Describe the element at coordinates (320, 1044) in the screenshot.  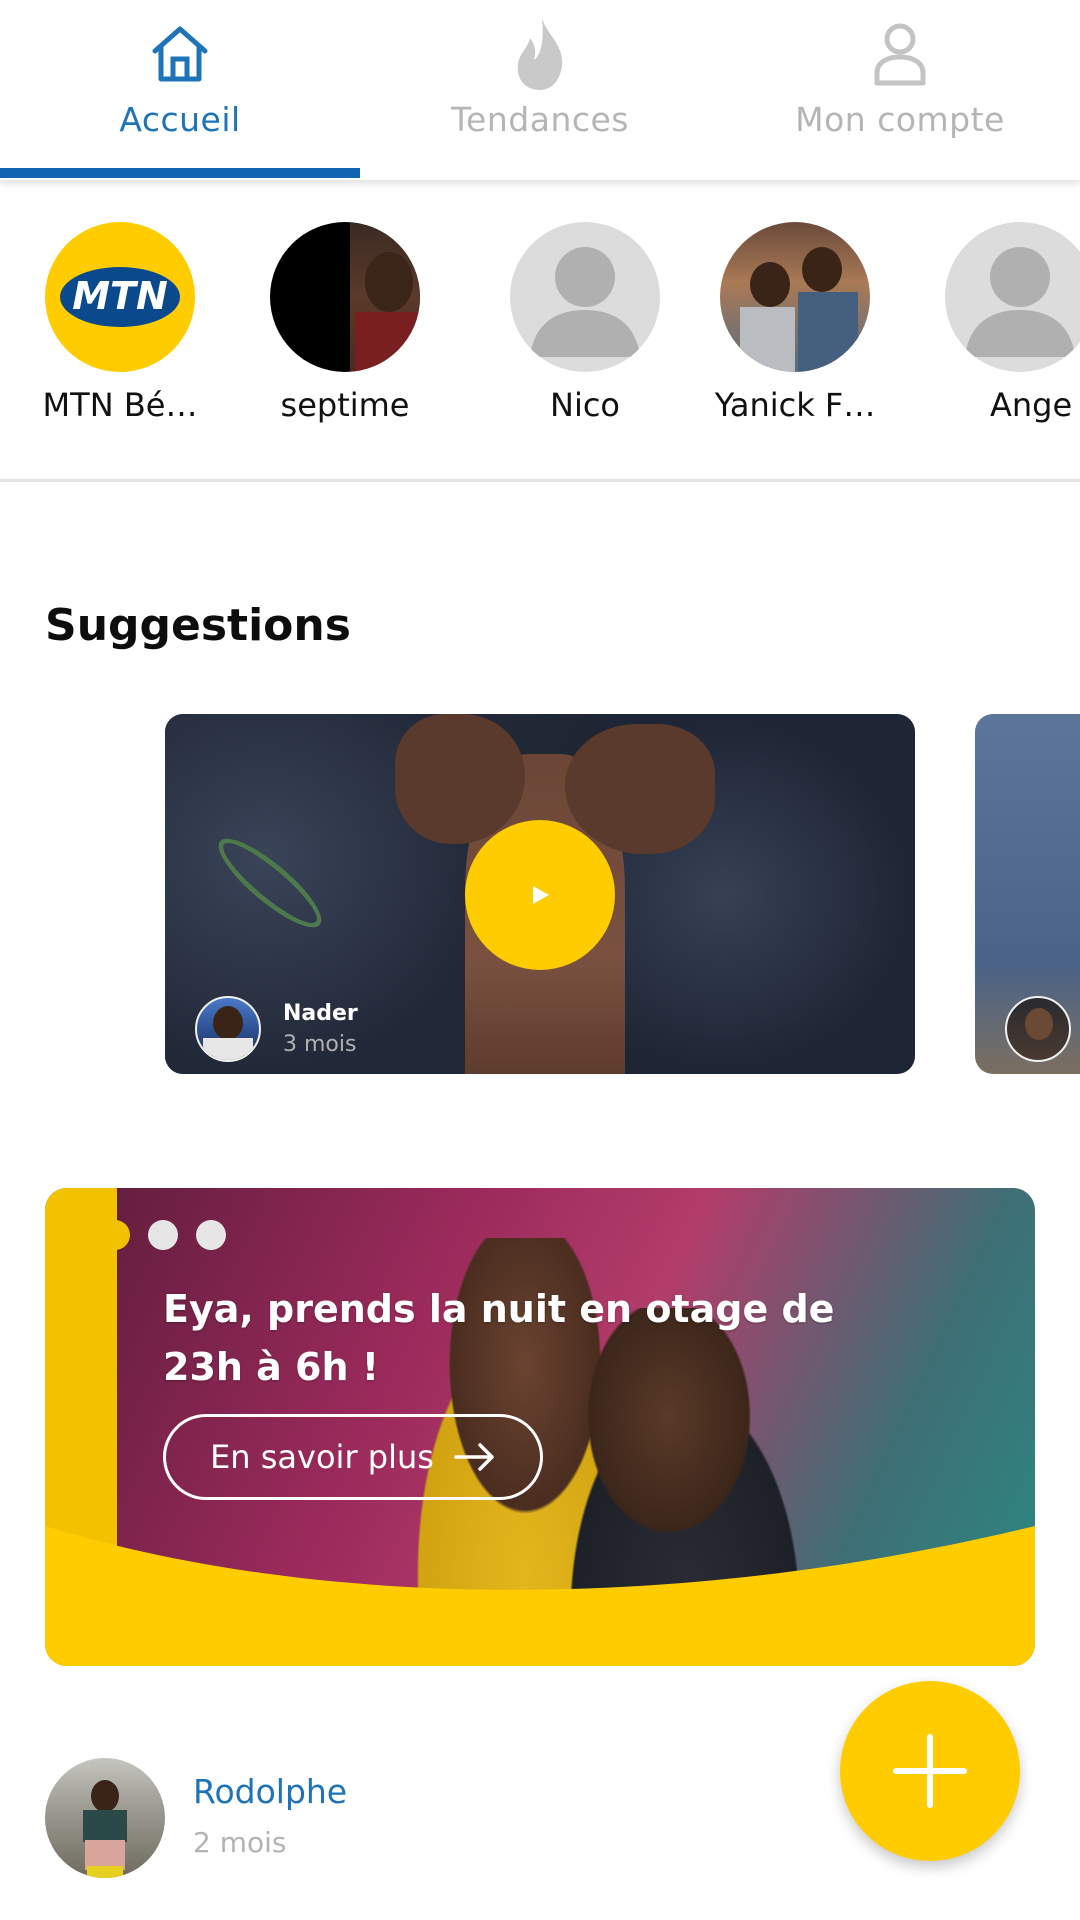
I see `video-time: 3 mois` at that location.